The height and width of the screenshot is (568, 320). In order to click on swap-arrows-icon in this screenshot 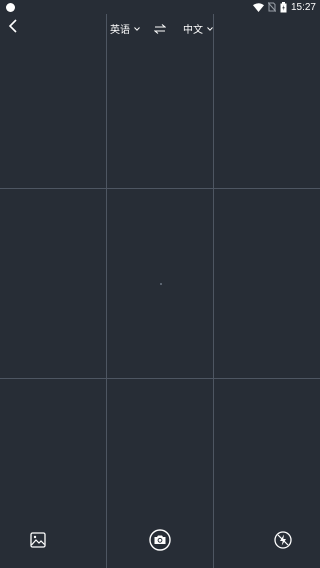, I will do `click(160, 28)`.